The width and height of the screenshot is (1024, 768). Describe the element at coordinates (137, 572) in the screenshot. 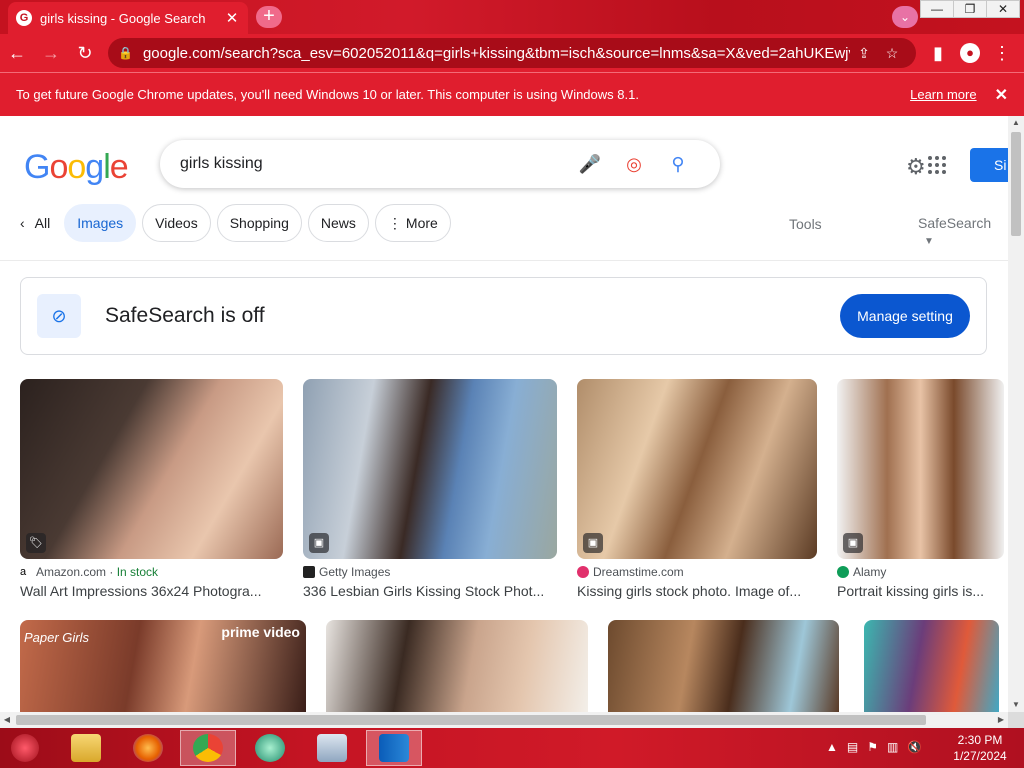

I see `stock-status: In stock` at that location.